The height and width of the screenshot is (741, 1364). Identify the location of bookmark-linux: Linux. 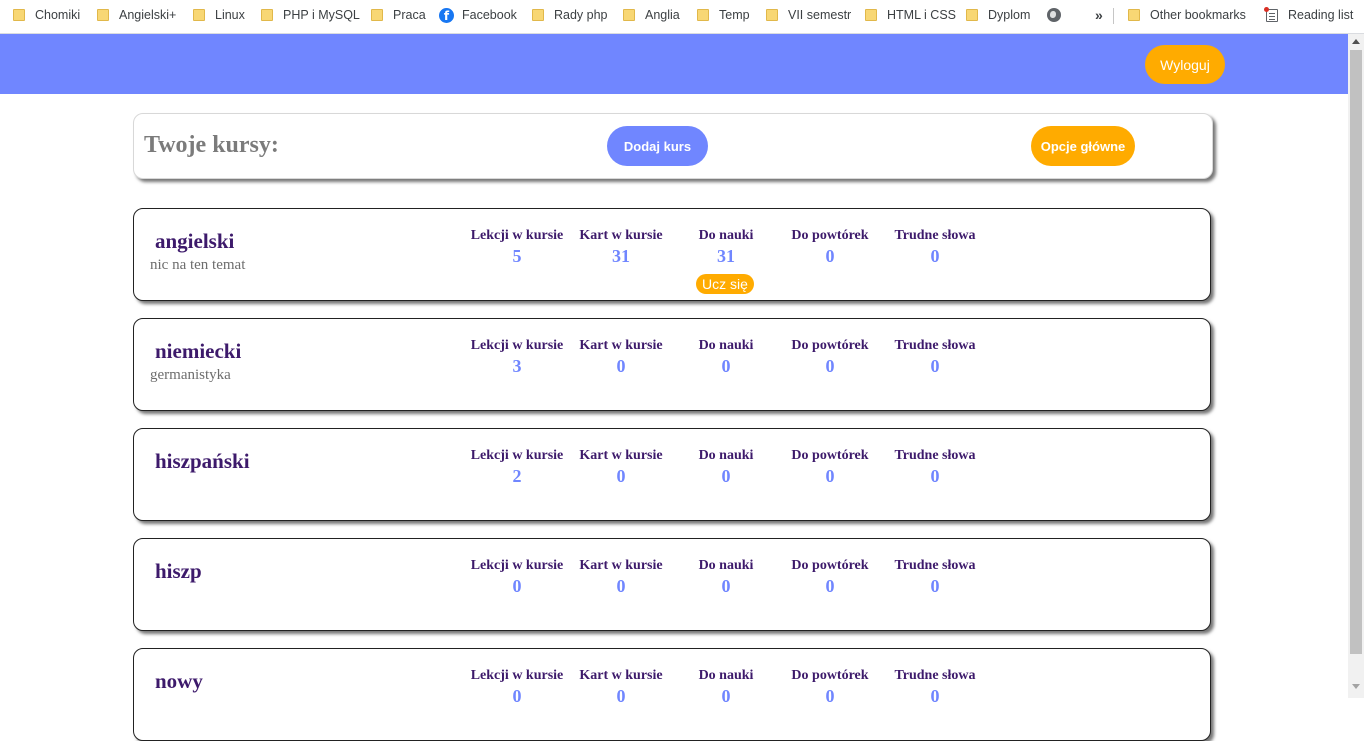
(219, 15).